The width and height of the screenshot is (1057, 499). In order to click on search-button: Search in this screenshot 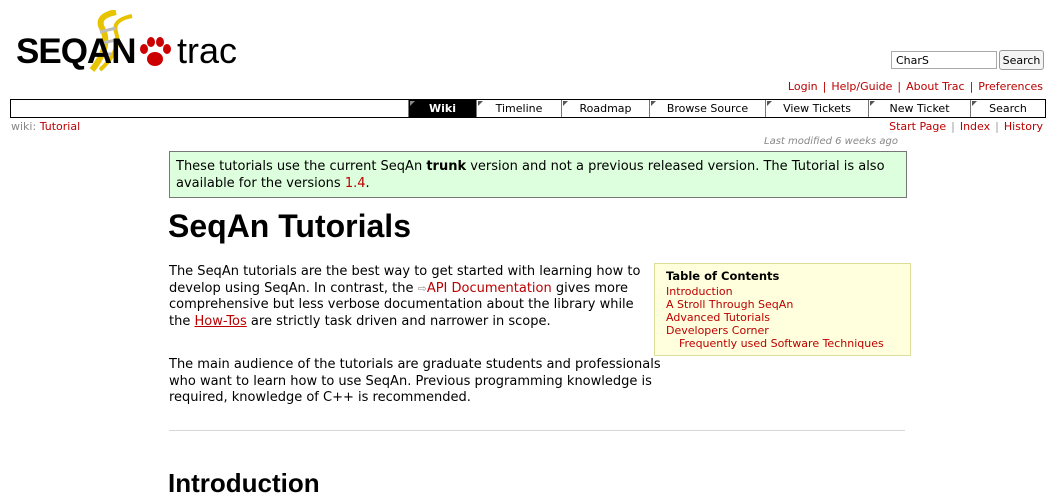, I will do `click(1021, 60)`.